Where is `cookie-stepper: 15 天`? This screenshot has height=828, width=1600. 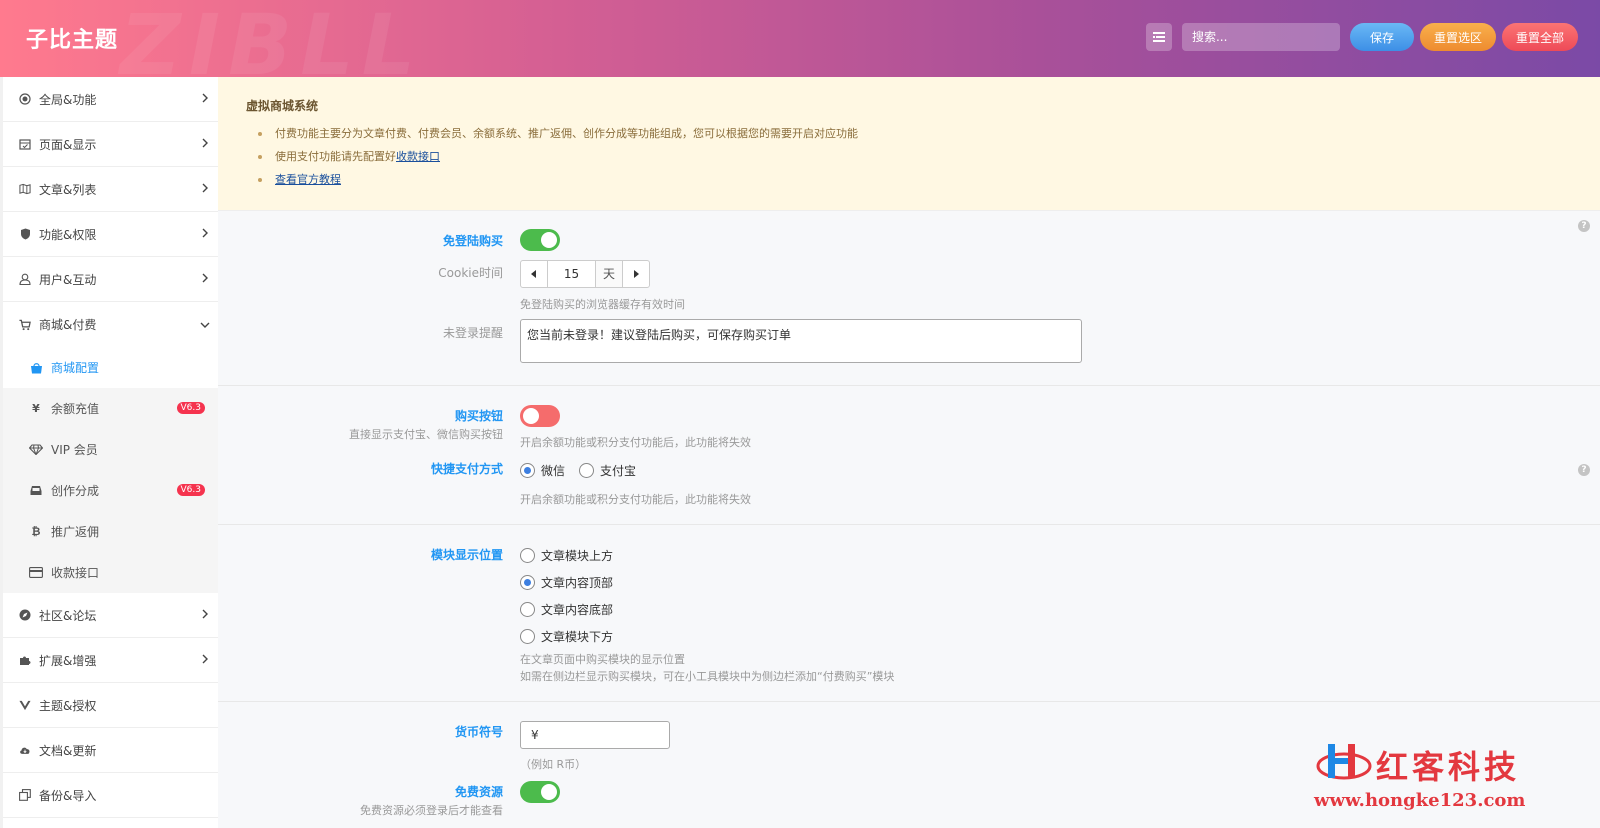 cookie-stepper: 15 天 is located at coordinates (585, 274).